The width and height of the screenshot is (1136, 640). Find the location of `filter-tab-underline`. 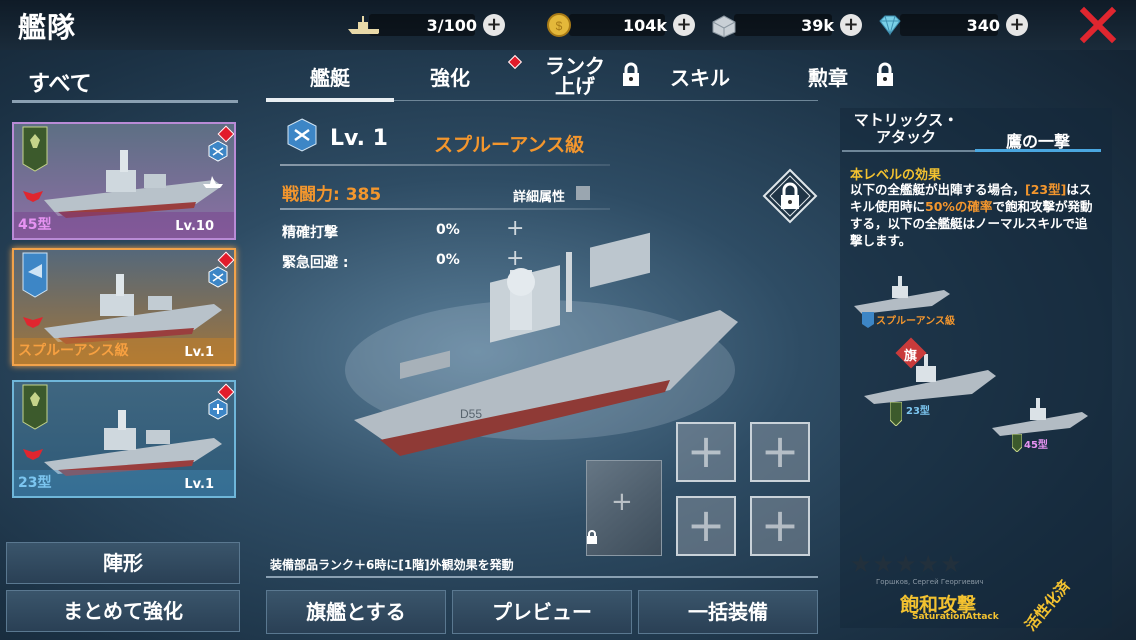

filter-tab-underline is located at coordinates (125, 101).